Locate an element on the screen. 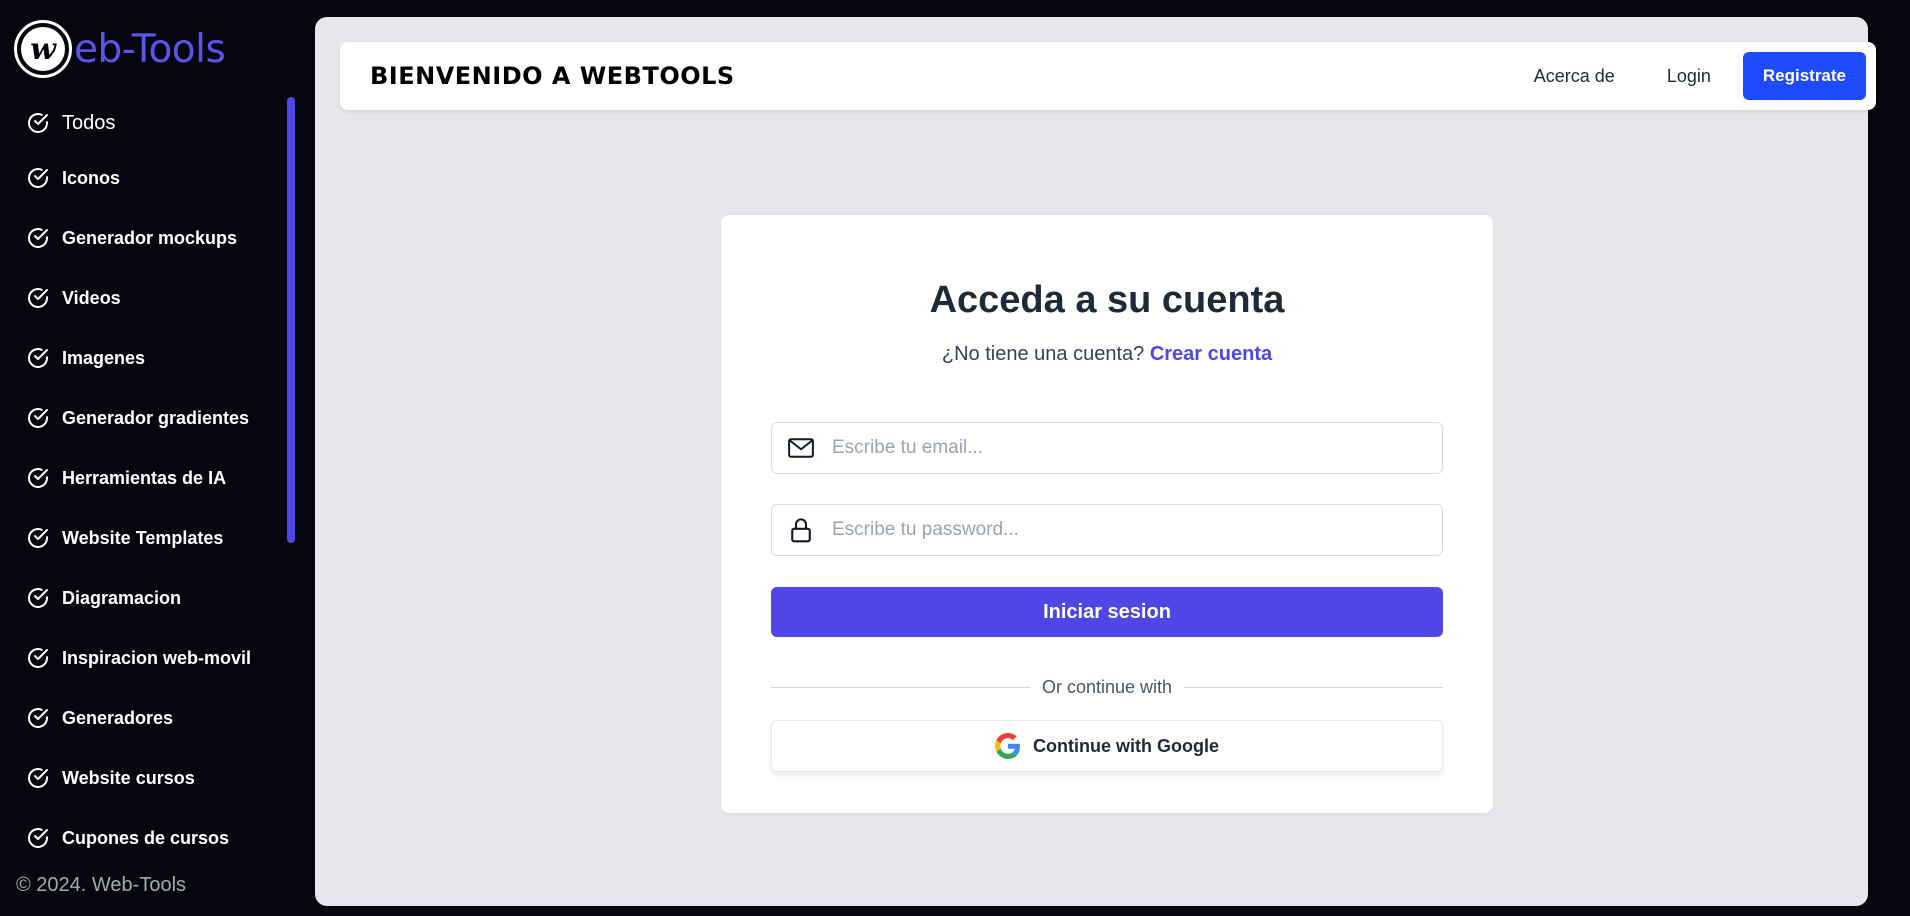  sidebar-item-website-templates: Website Templates is located at coordinates (145, 538).